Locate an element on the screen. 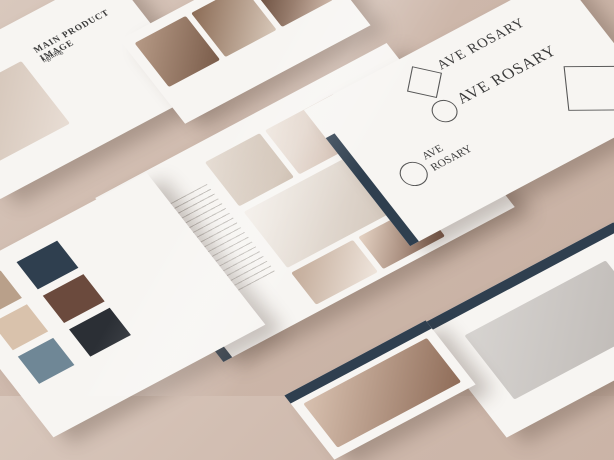  brand-guide-sheet-bottom-right is located at coordinates (516, 330).